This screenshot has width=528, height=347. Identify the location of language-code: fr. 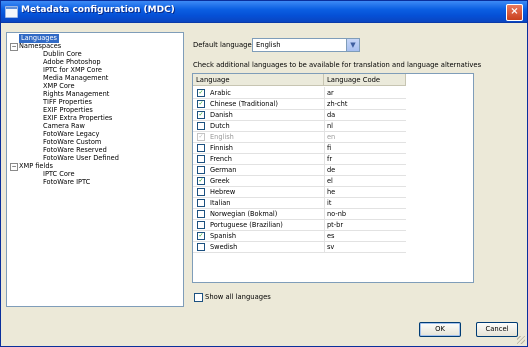
(330, 159).